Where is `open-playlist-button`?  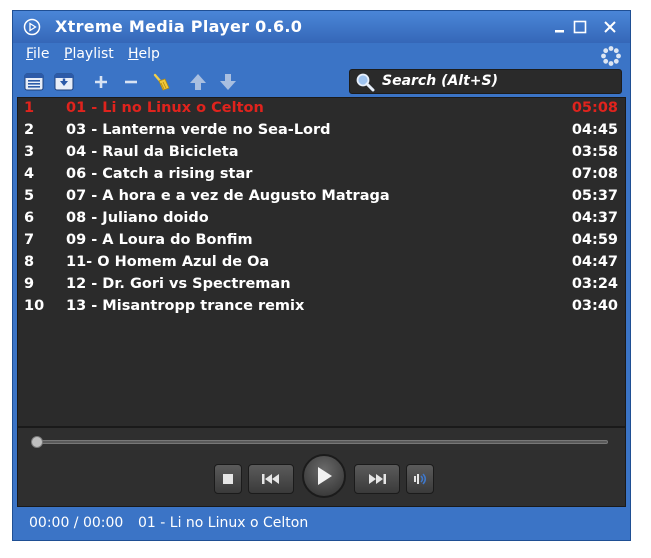
open-playlist-button is located at coordinates (34, 82).